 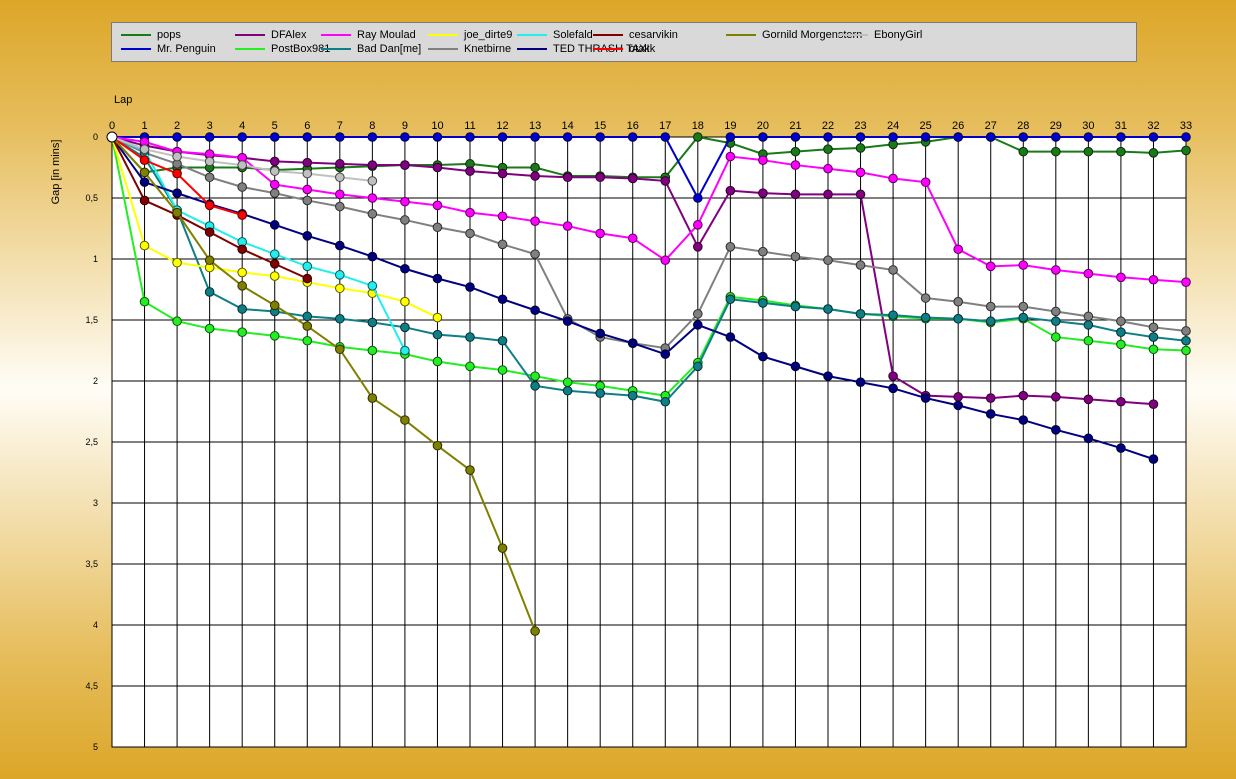 I want to click on x-tick-label: 15, so click(x=600, y=126).